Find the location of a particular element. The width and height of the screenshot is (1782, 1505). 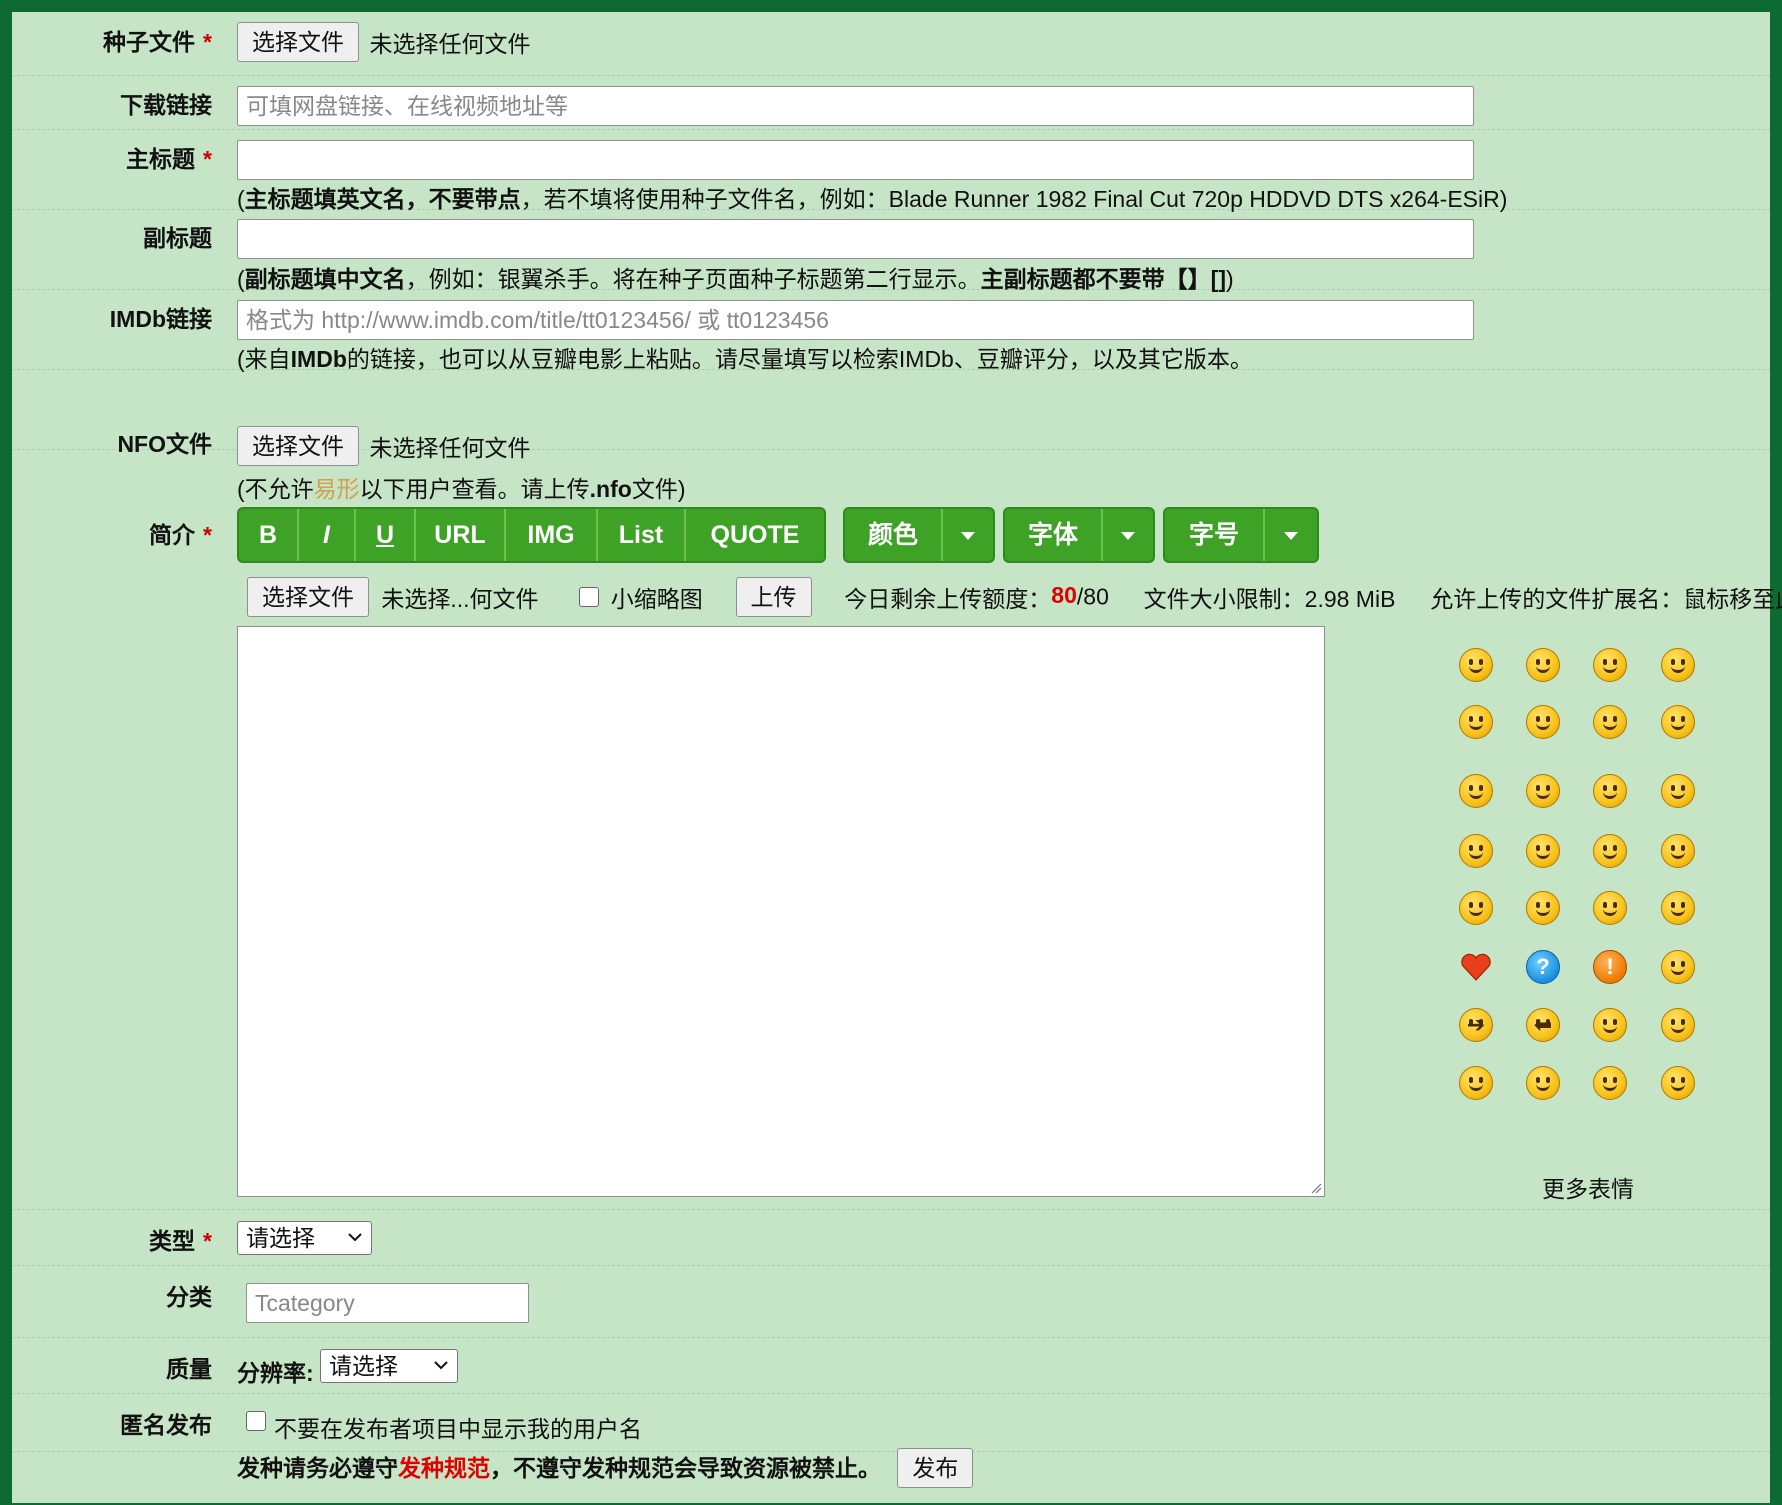

thumbs-down-icon is located at coordinates (1476, 908).